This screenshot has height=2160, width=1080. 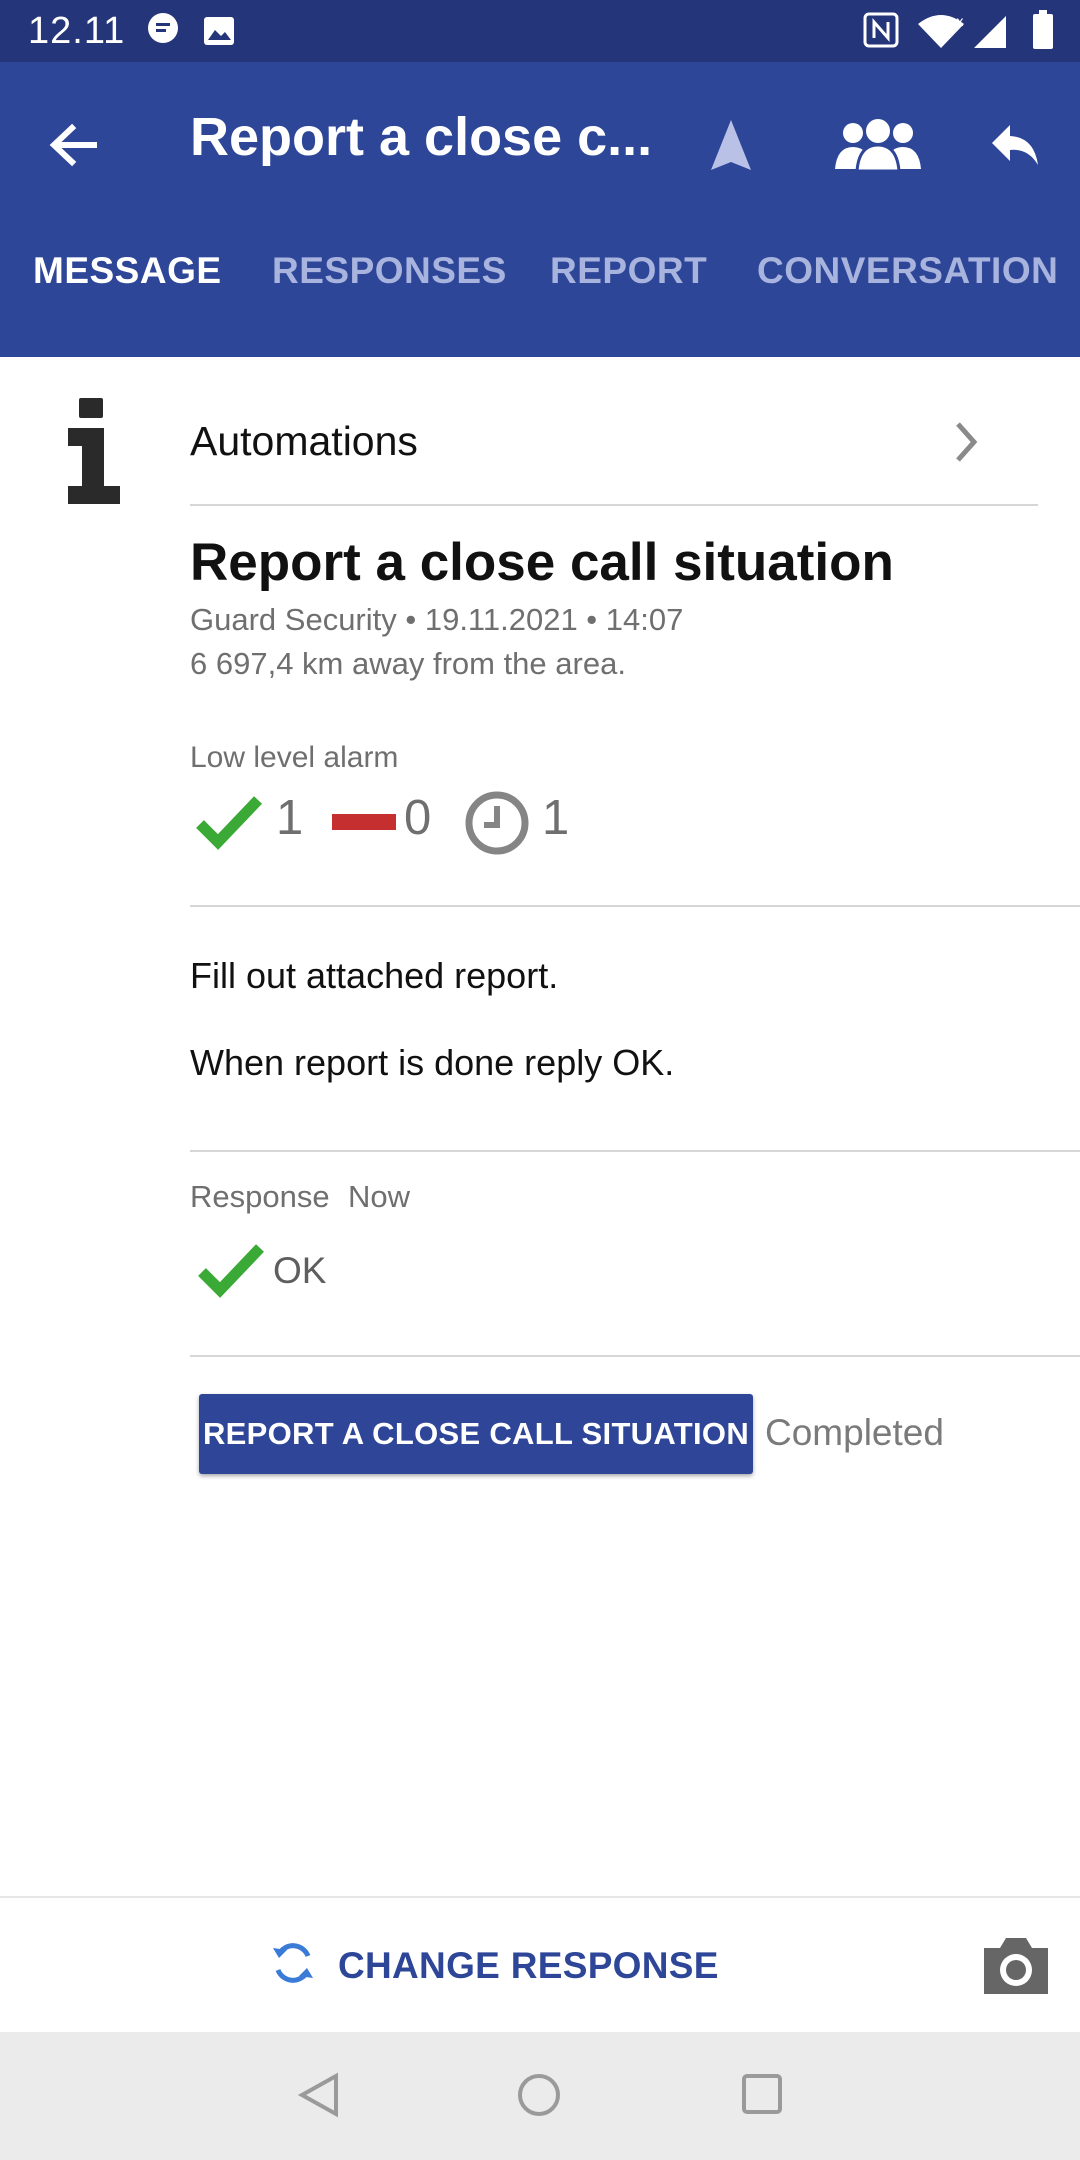 What do you see at coordinates (762, 2096) in the screenshot?
I see `nav-recents-icon` at bounding box center [762, 2096].